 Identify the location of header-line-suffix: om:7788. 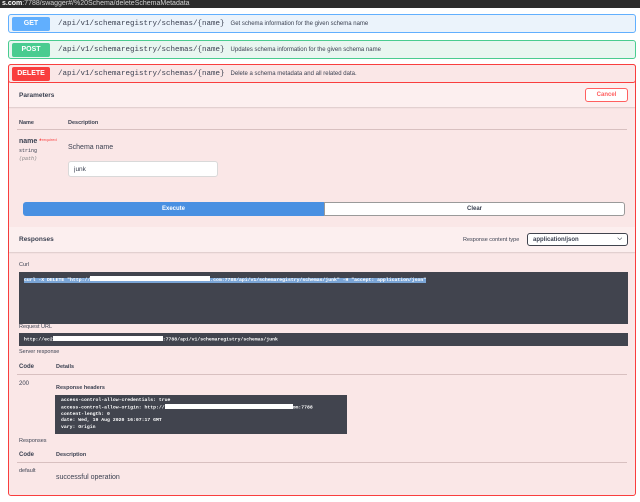
(302, 408).